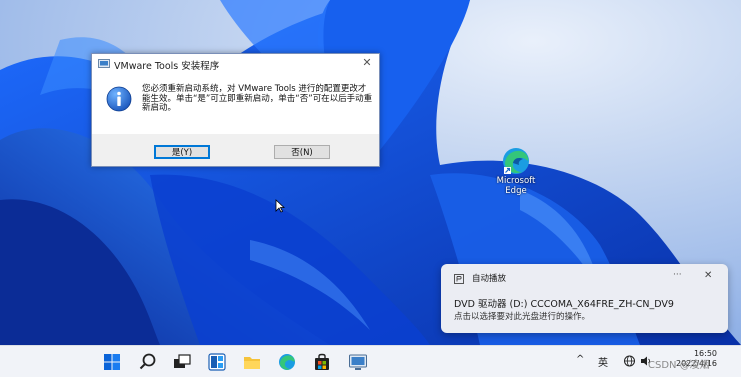  Describe the element at coordinates (280, 206) in the screenshot. I see `mouse-cursor-icon` at that location.